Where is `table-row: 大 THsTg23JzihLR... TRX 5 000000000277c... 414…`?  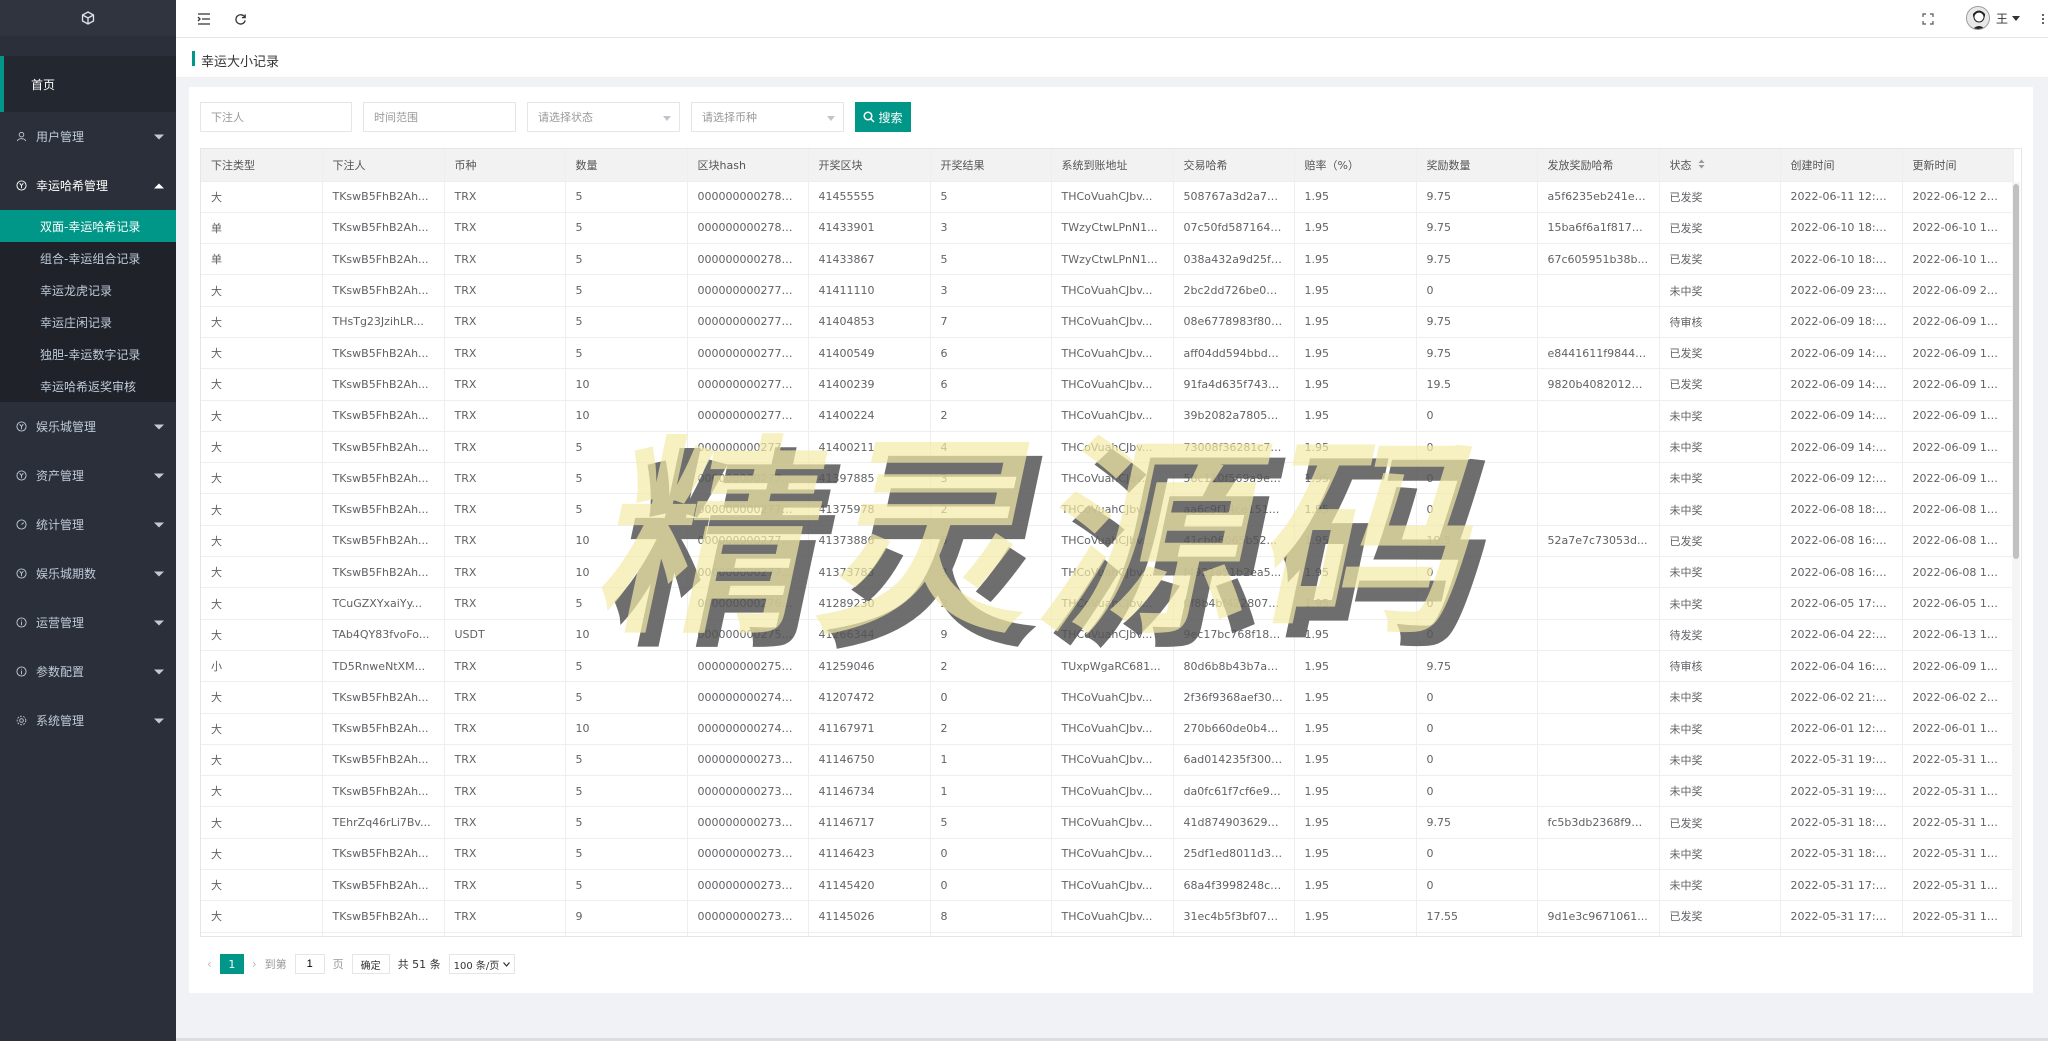 table-row: 大 THsTg23JzihLR... TRX 5 000000000277c... 414… is located at coordinates (1107, 322).